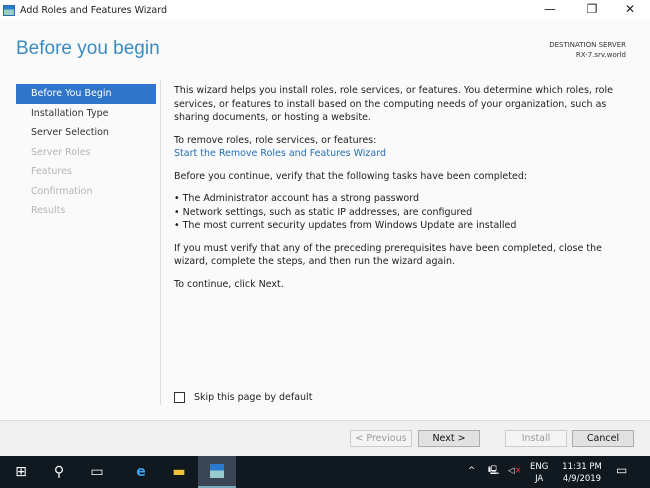  What do you see at coordinates (51, 171) in the screenshot?
I see `nav-item-features: Features` at bounding box center [51, 171].